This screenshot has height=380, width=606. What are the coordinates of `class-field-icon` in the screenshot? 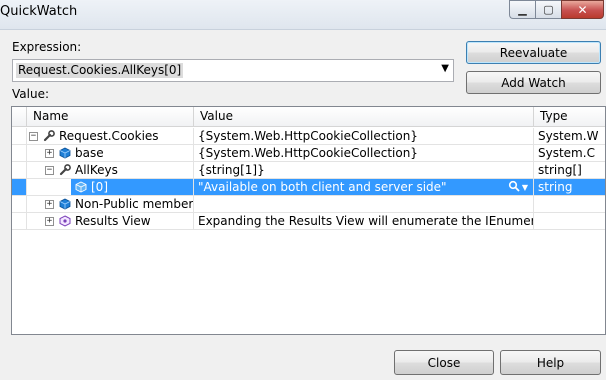 It's located at (65, 153).